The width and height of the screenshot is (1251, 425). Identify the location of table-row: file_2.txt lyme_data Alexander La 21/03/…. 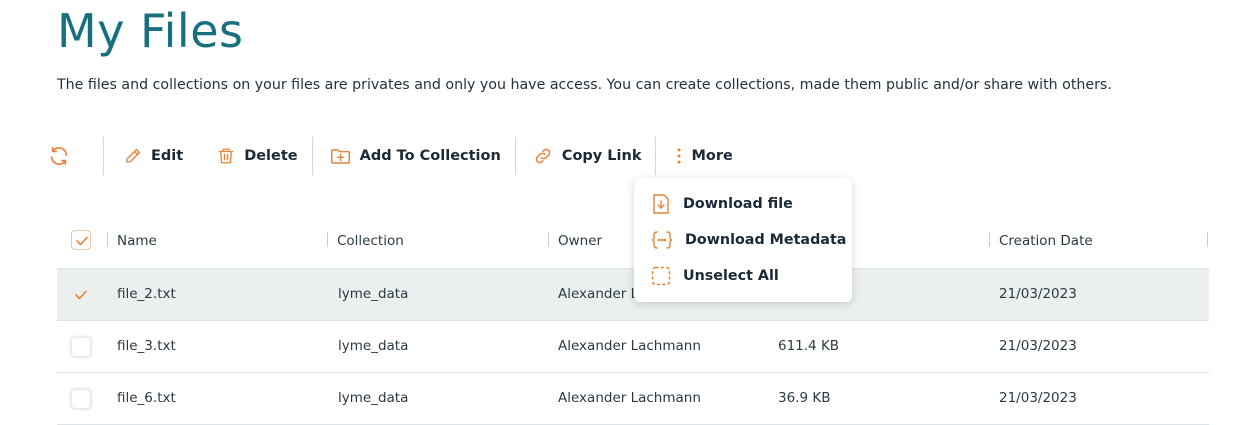
(633, 295).